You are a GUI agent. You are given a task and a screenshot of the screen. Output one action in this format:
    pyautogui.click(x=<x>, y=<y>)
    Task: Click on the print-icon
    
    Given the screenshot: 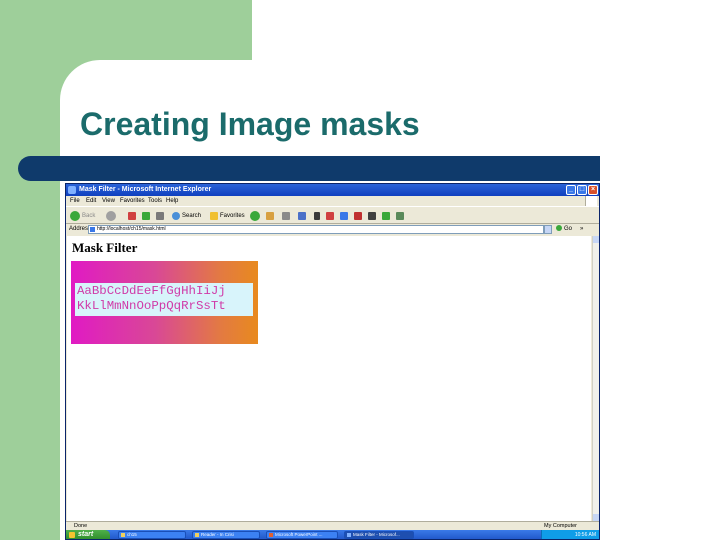 What is the action you would take?
    pyautogui.click(x=286, y=216)
    